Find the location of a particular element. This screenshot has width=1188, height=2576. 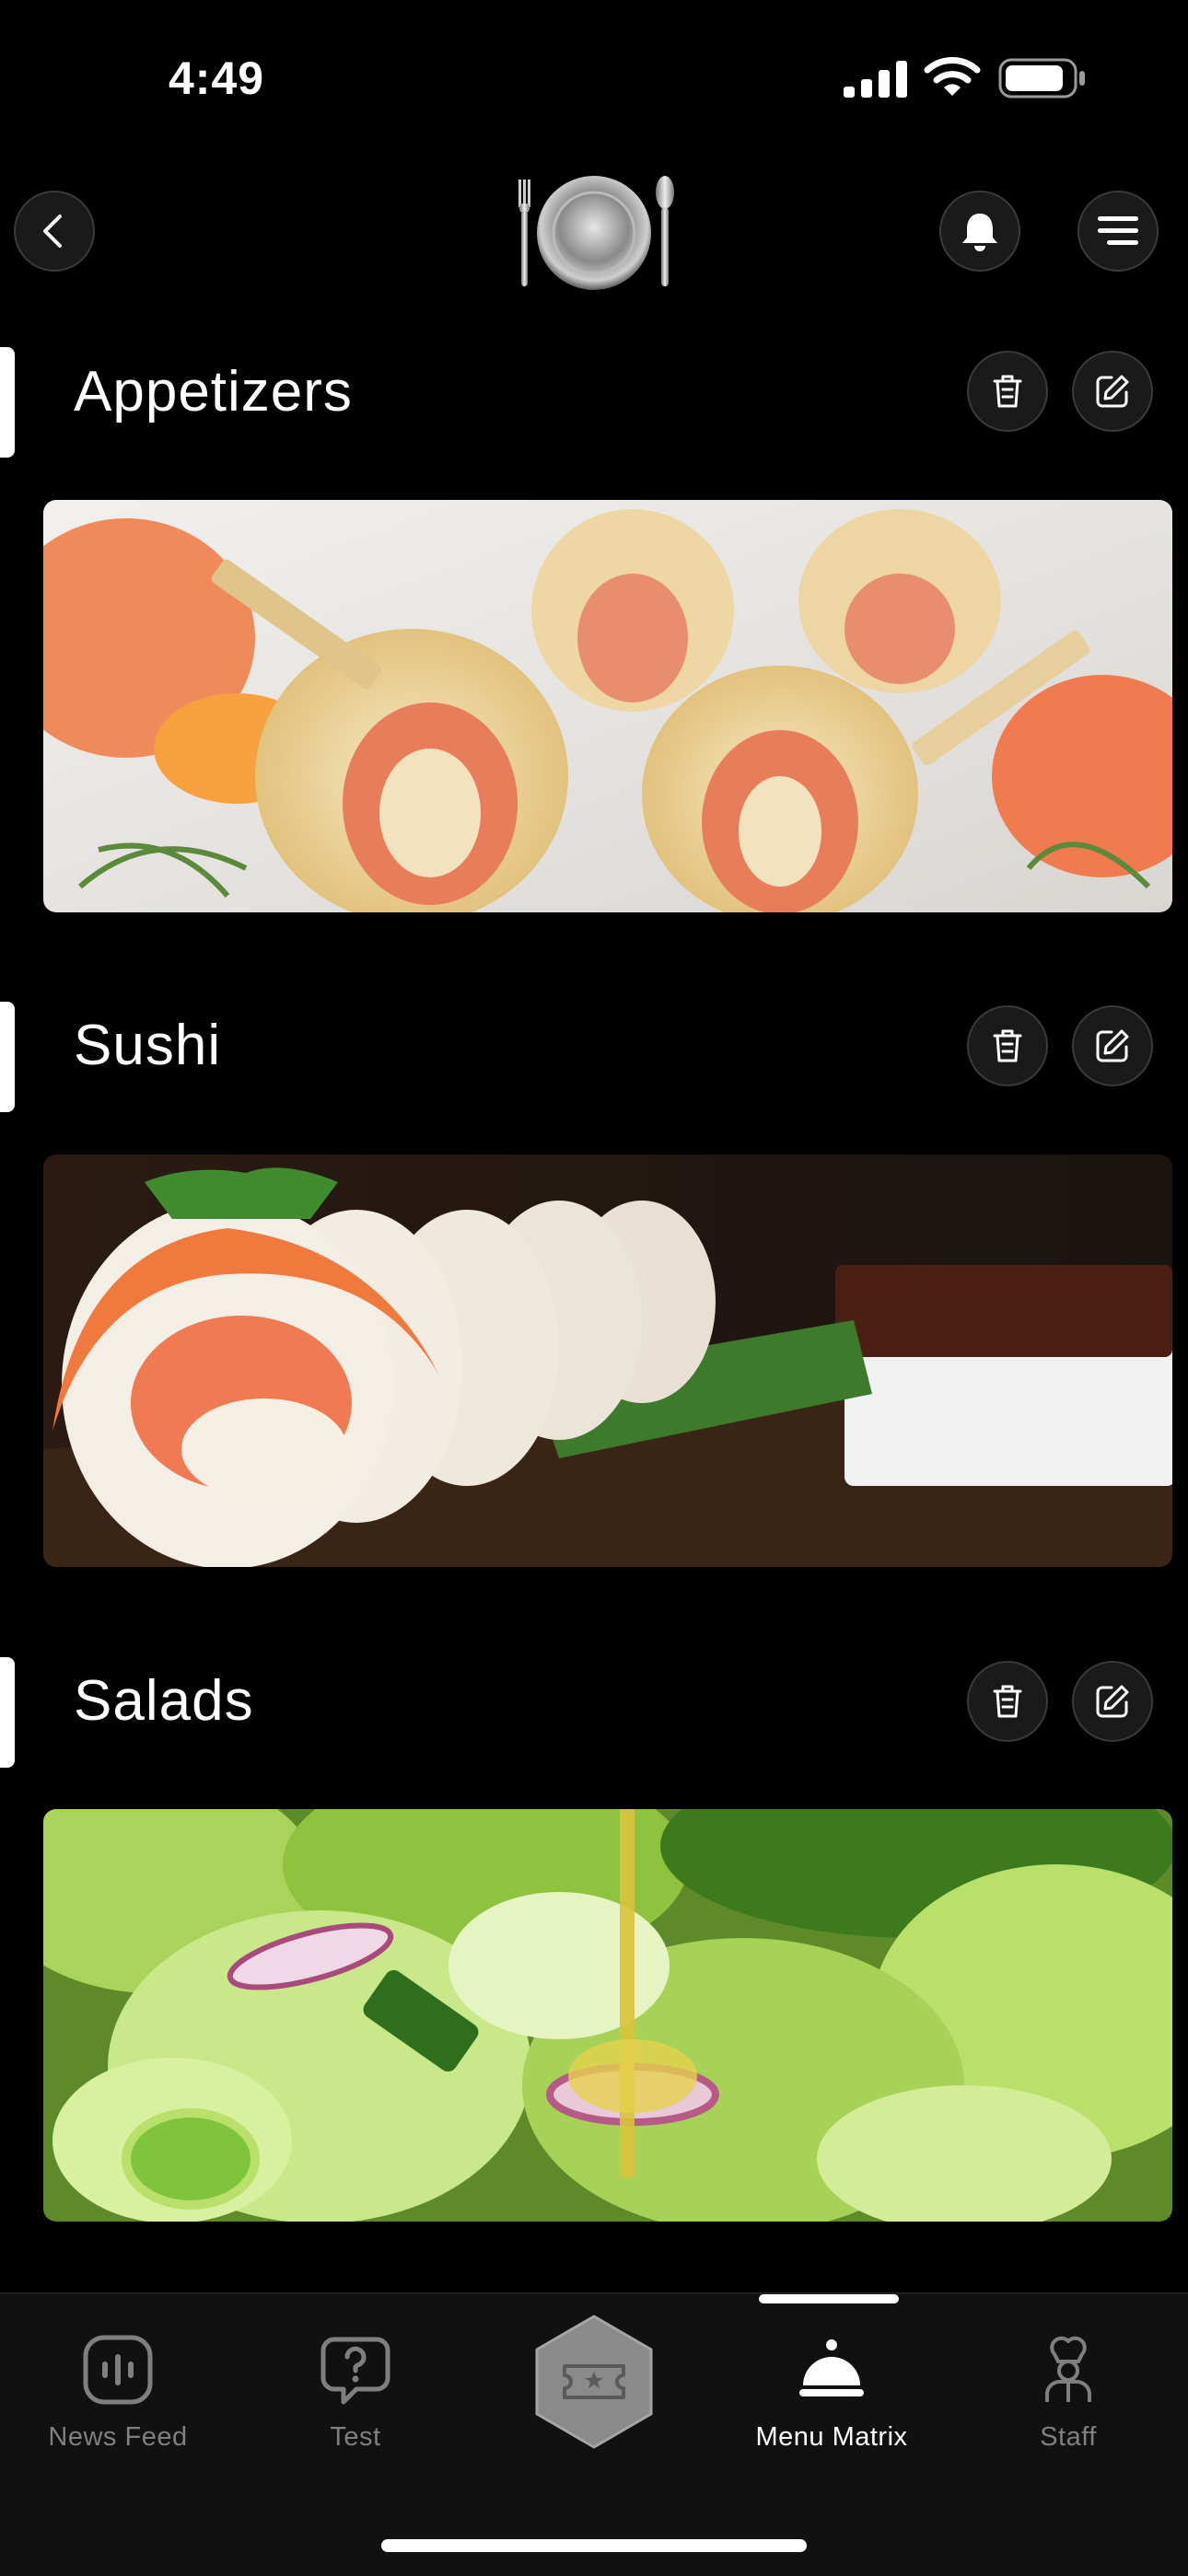

active-tab-indicator is located at coordinates (829, 2298).